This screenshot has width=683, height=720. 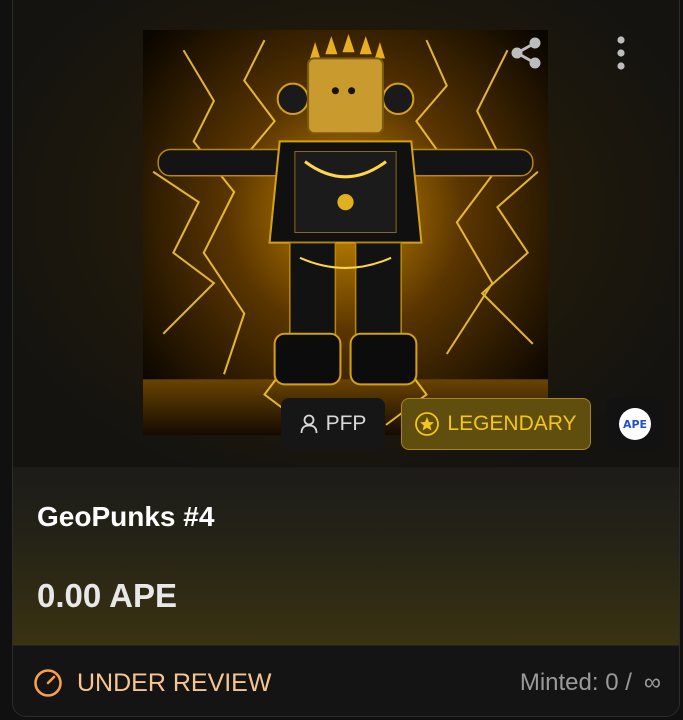 I want to click on share-icon, so click(x=526, y=53).